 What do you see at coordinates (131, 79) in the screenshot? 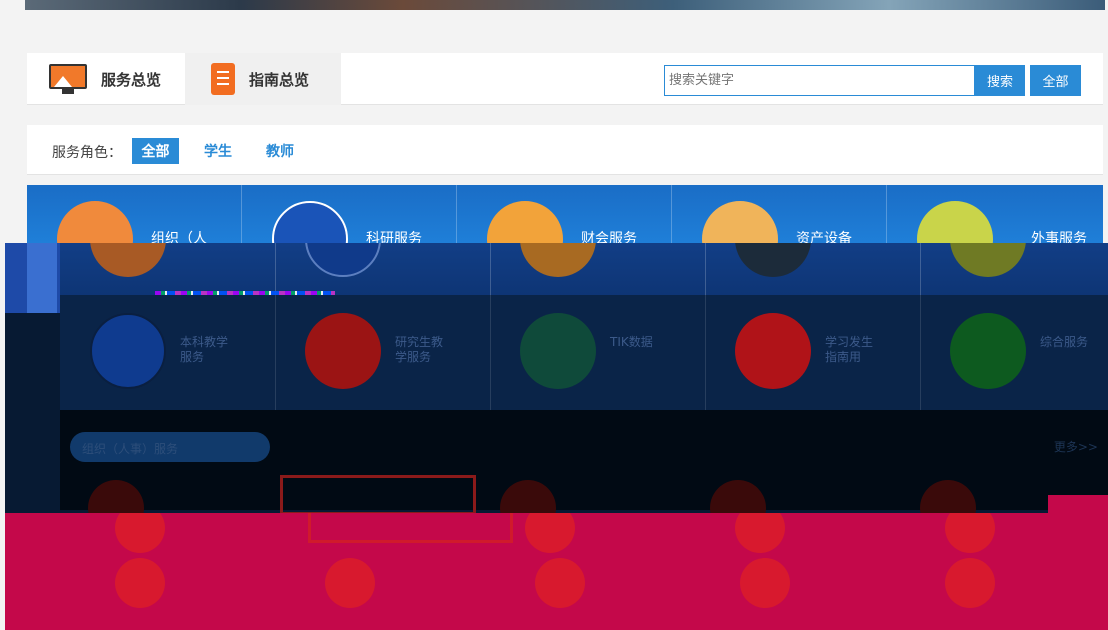
I see `tab-label: 服务总览` at bounding box center [131, 79].